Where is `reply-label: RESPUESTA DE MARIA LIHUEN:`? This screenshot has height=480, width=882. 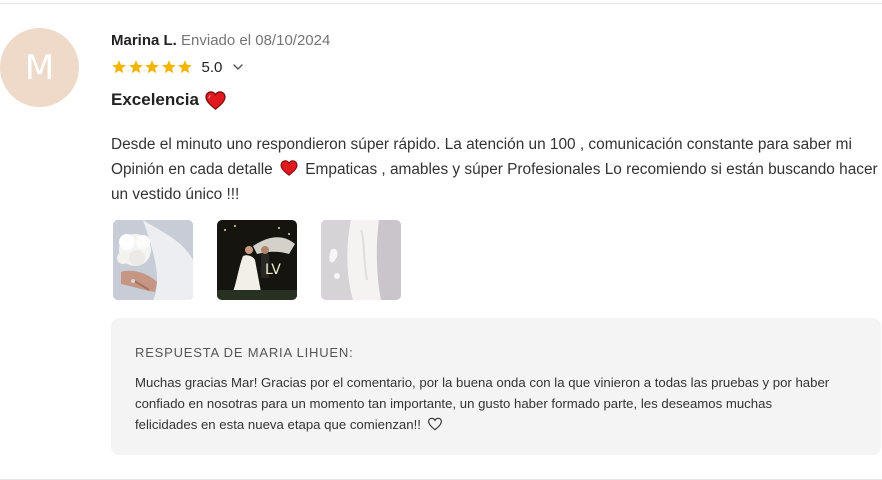 reply-label: RESPUESTA DE MARIA LIHUEN: is located at coordinates (244, 352).